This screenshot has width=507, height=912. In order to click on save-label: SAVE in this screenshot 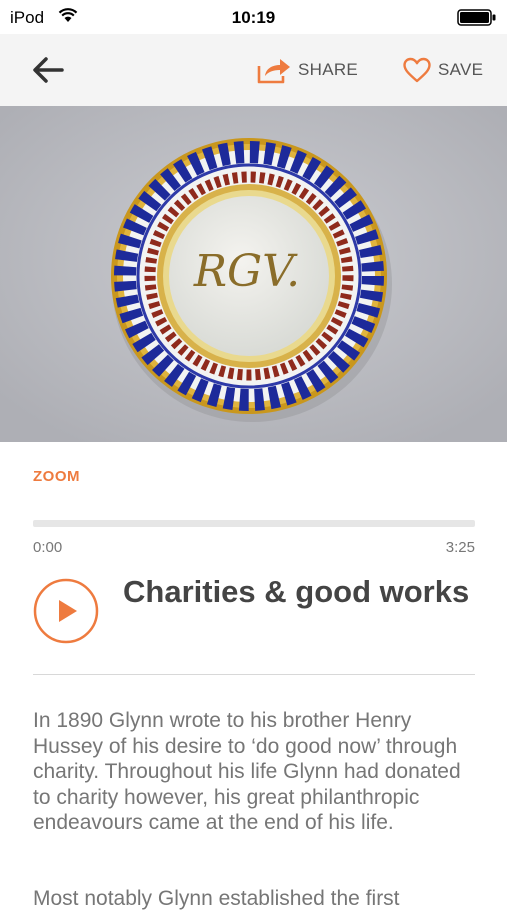, I will do `click(461, 69)`.